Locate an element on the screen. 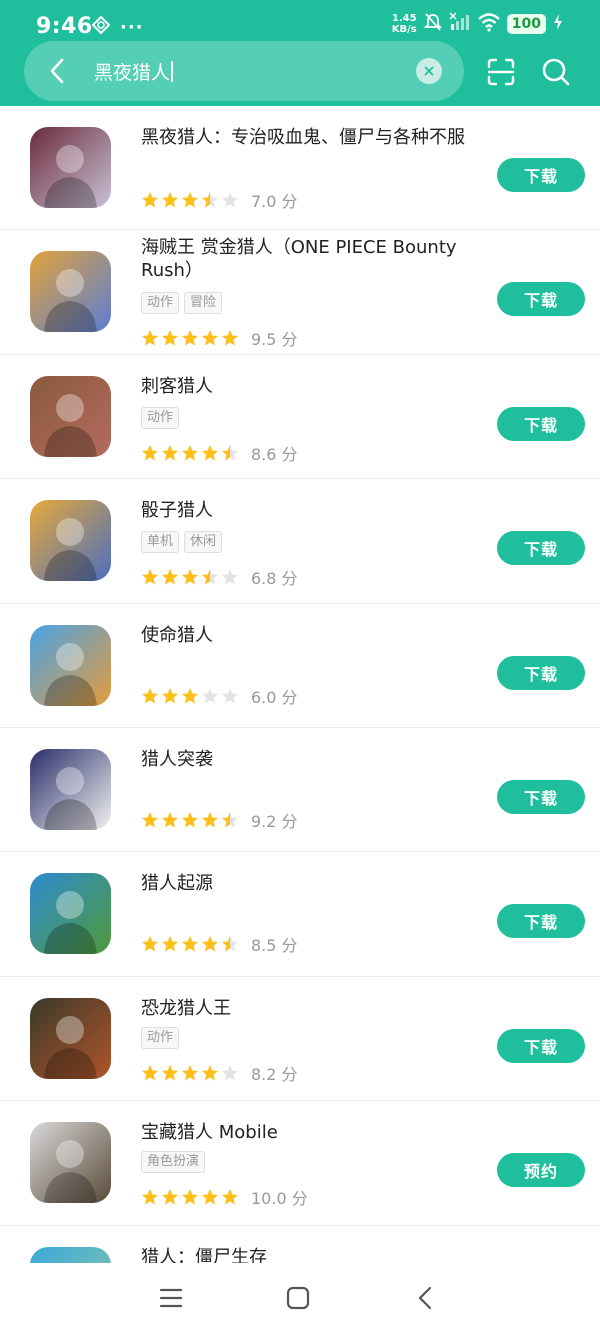 The image size is (600, 1333). recent-apps-button is located at coordinates (171, 1298).